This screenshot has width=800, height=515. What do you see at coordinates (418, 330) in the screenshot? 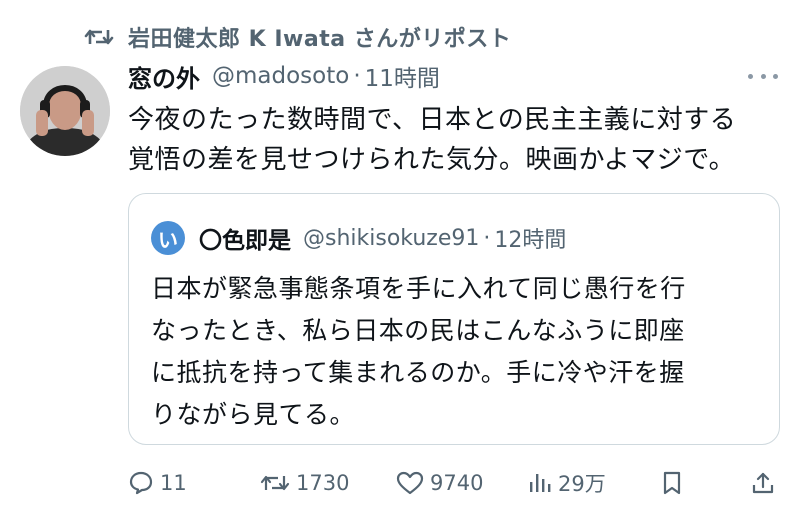
I see `quote-text-line: なったとき、私ら日本の民はこんなふうに即座` at bounding box center [418, 330].